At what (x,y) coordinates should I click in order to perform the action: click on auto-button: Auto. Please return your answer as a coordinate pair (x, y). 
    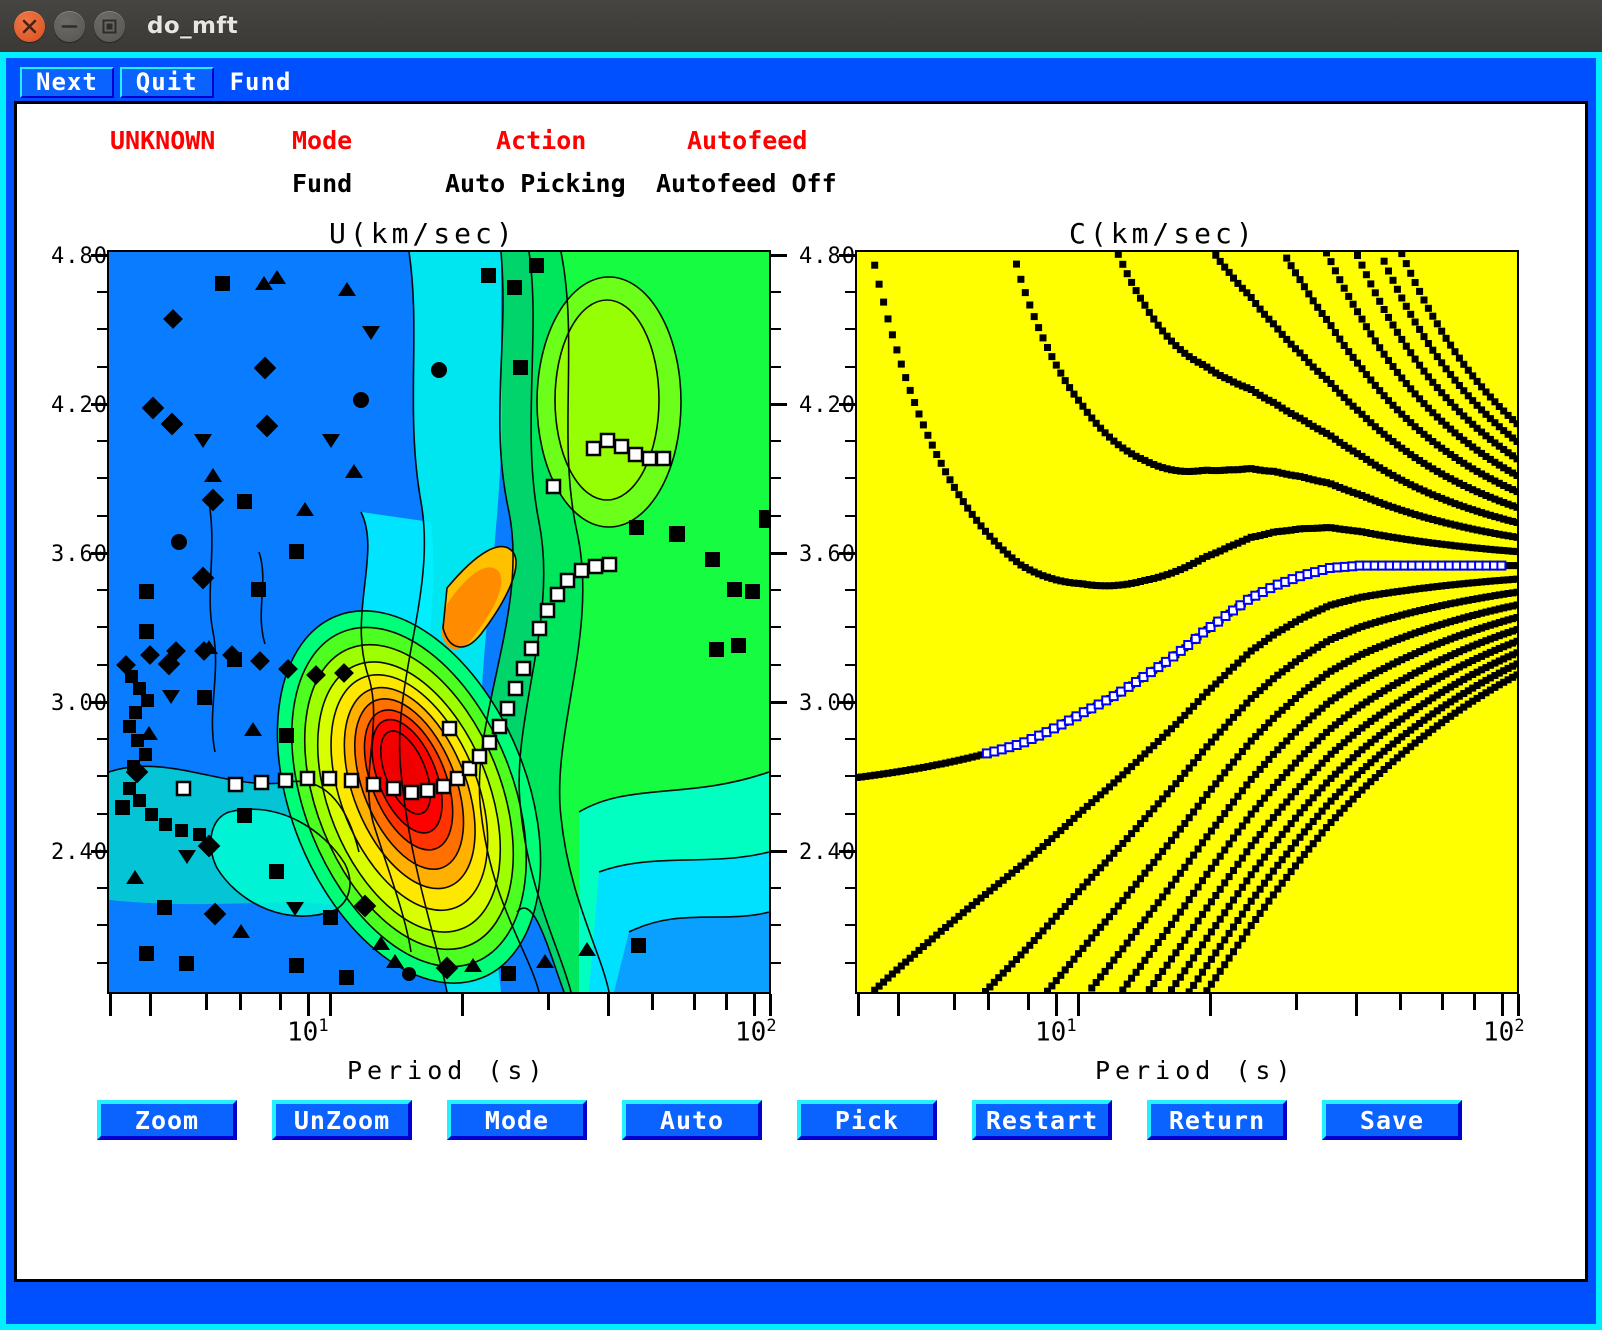
    Looking at the image, I should click on (692, 1120).